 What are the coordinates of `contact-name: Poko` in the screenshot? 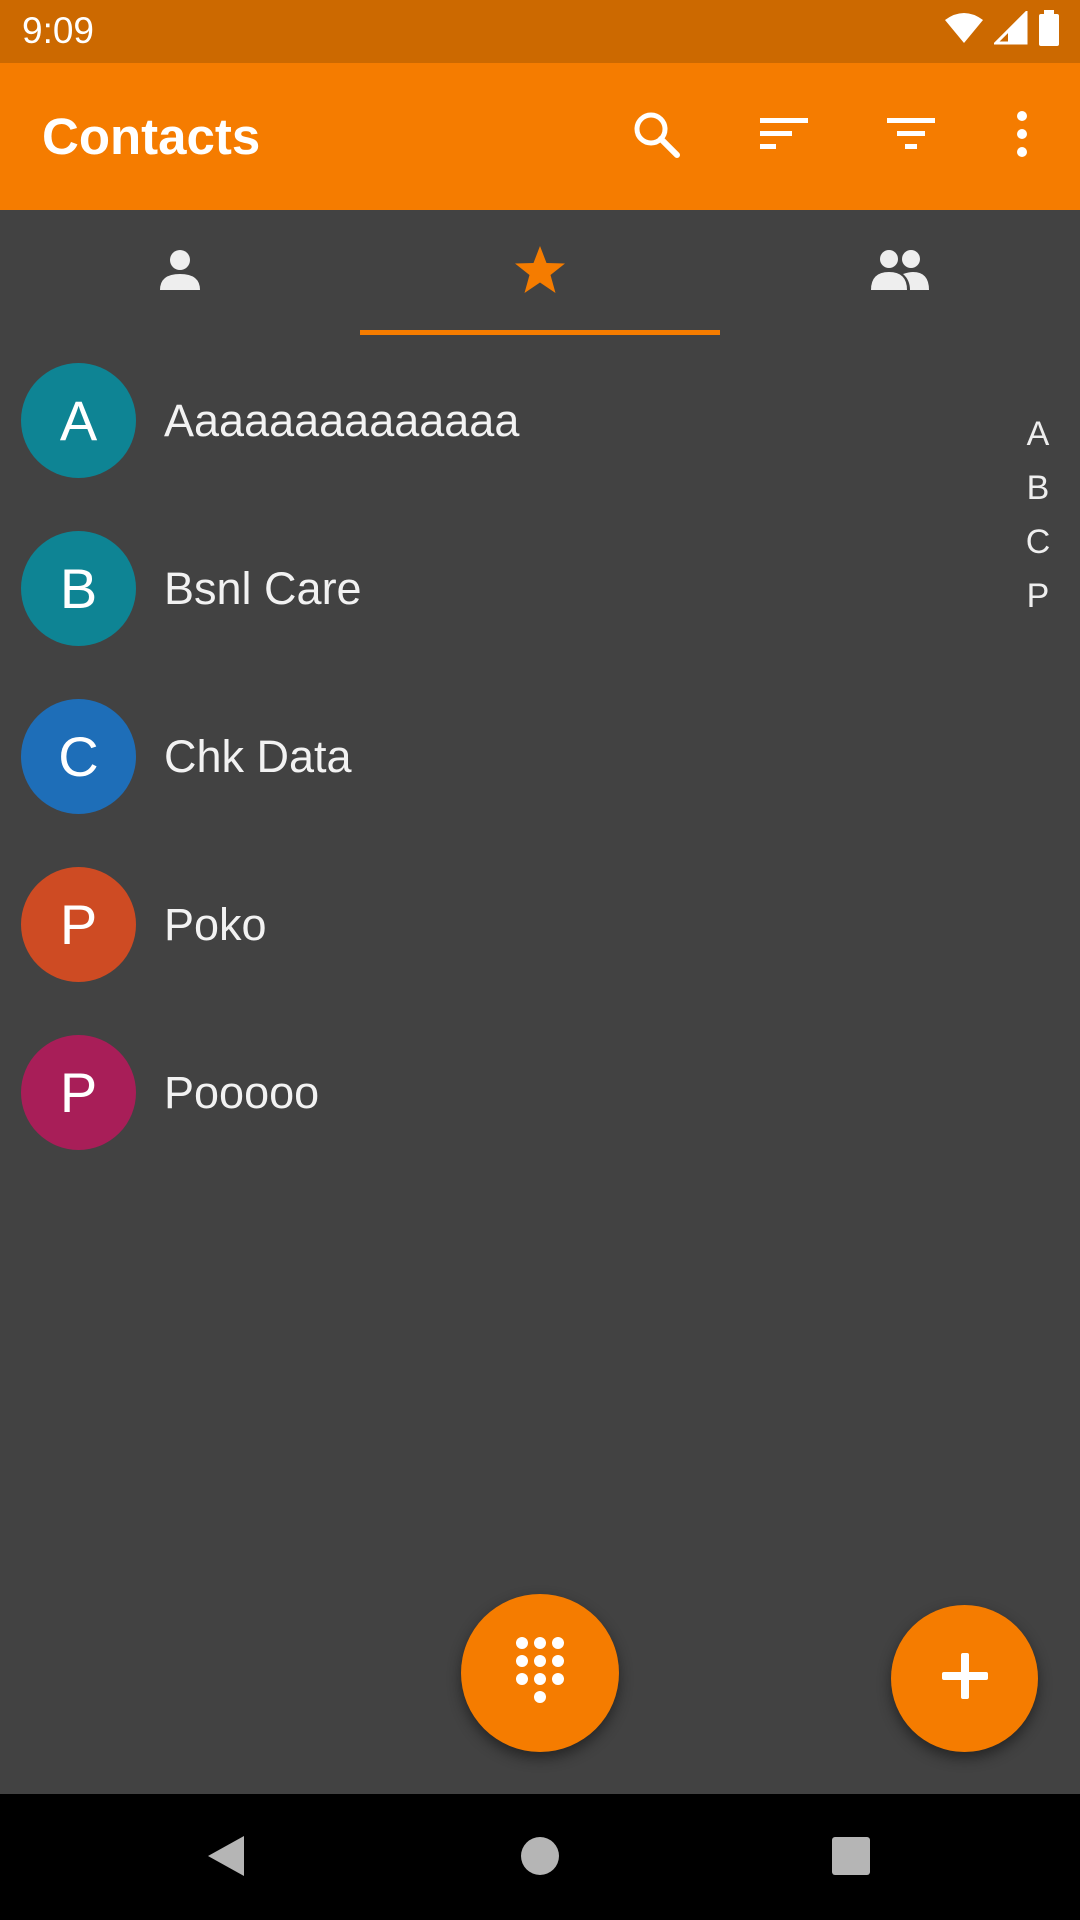 It's located at (215, 924).